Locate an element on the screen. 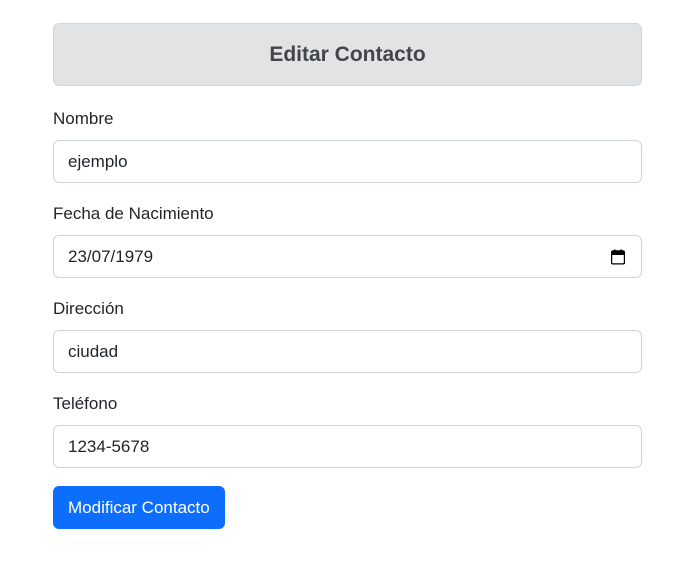  field-group-direccion: Dirección ciudad is located at coordinates (347, 335).